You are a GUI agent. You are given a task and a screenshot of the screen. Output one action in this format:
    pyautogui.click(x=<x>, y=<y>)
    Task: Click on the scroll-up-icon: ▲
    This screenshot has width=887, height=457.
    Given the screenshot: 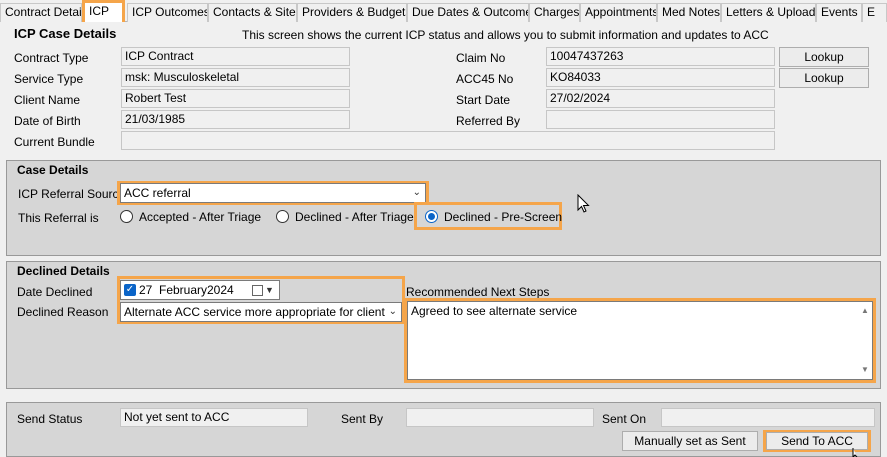 What is the action you would take?
    pyautogui.click(x=865, y=311)
    